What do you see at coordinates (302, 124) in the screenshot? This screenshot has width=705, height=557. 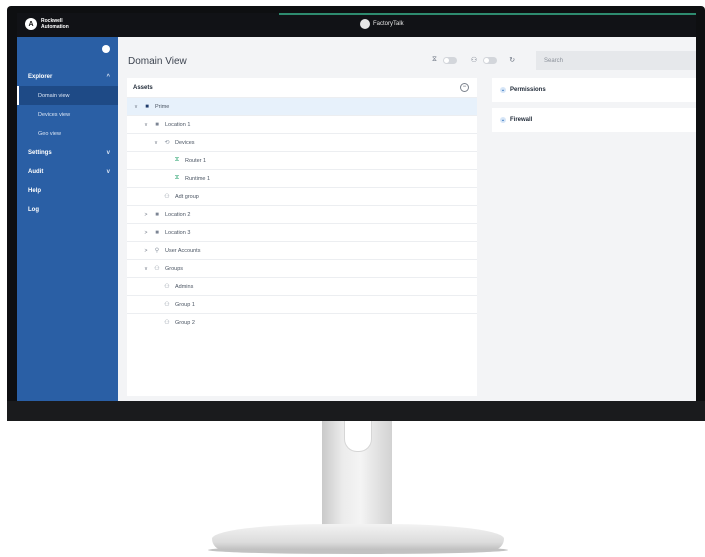 I see `tree-row: v ■ Location 1` at bounding box center [302, 124].